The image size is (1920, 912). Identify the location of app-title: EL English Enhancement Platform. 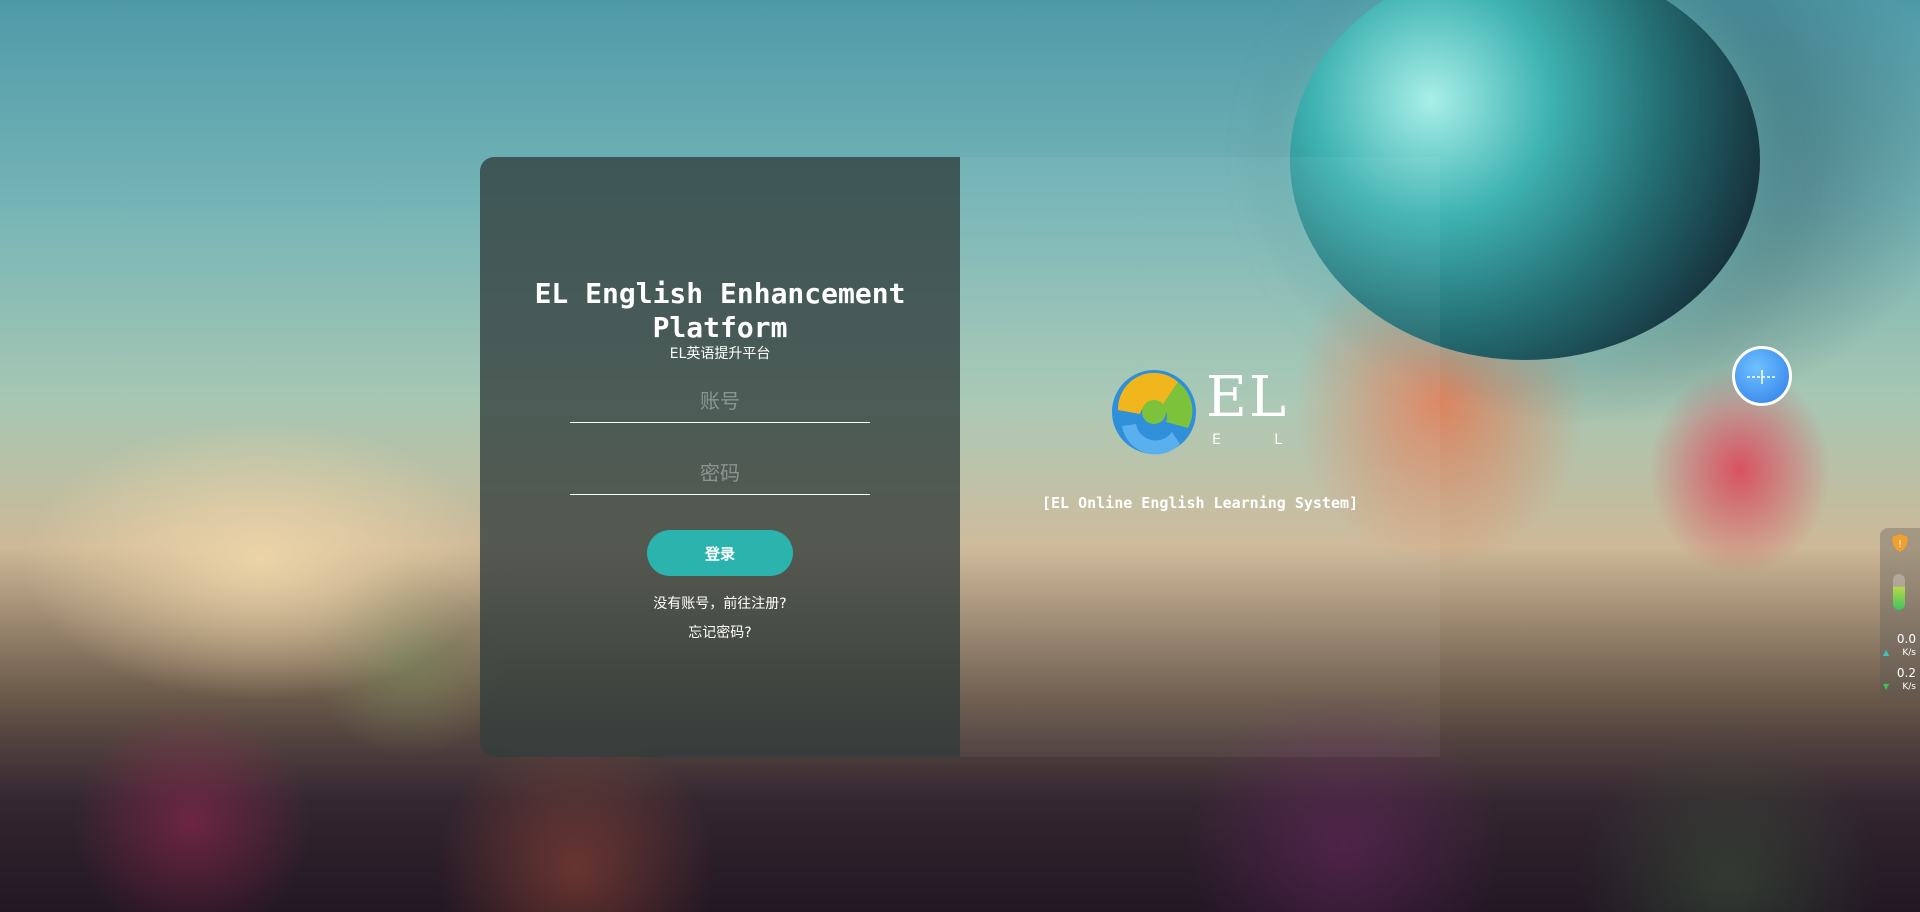
(720, 310).